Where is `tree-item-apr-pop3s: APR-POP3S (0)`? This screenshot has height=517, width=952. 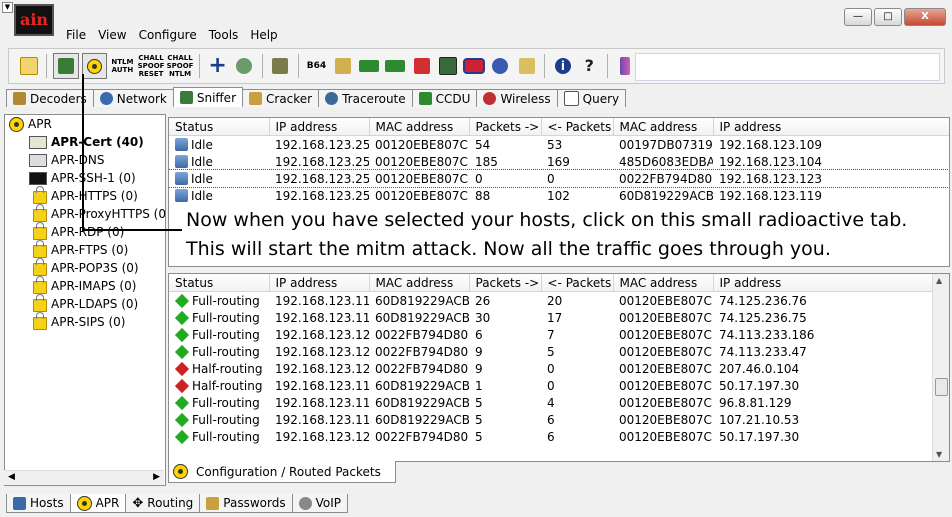
tree-item-apr-pop3s: APR-POP3S (0) is located at coordinates (86, 267).